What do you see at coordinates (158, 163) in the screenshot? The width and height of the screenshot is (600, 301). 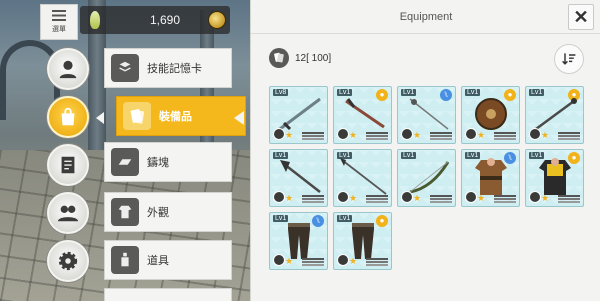 I see `category-label: 鑄塊` at bounding box center [158, 163].